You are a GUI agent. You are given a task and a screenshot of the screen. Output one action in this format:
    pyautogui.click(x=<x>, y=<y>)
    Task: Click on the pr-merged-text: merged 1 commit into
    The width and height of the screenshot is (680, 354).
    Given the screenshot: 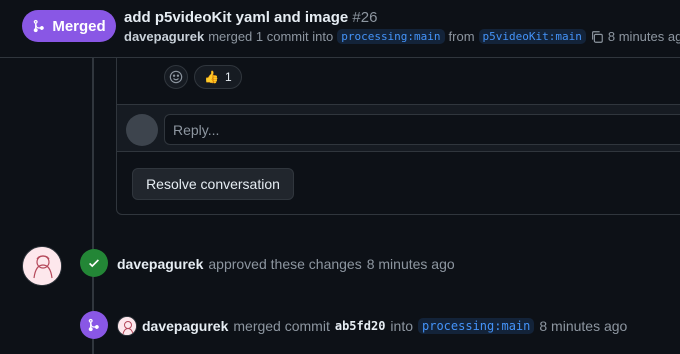 What is the action you would take?
    pyautogui.click(x=271, y=36)
    